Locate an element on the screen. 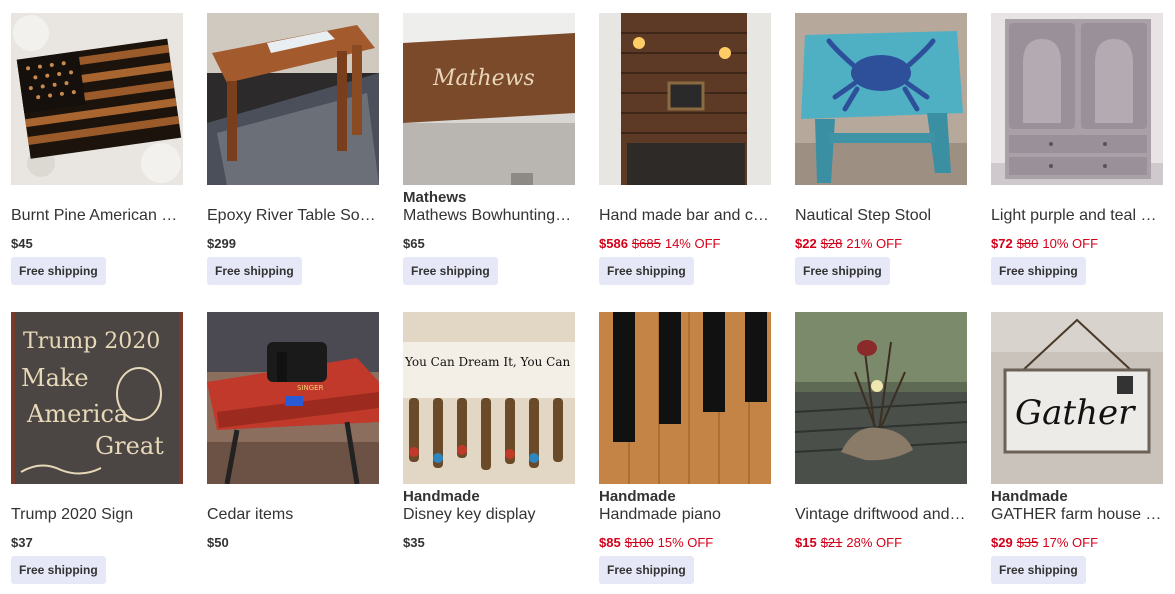 This screenshot has height=594, width=1175. purple-cabinet-image is located at coordinates (1077, 99).